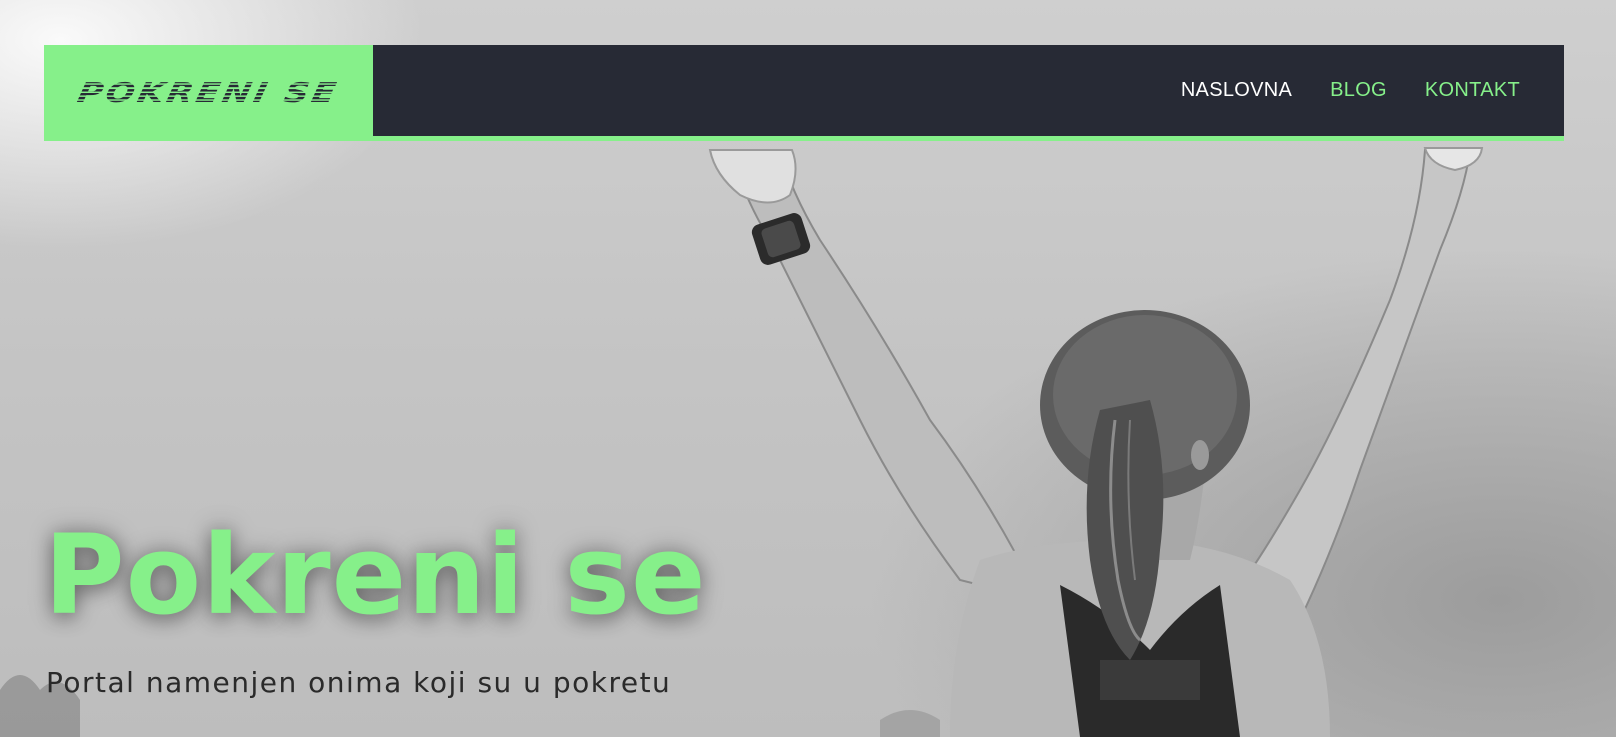  What do you see at coordinates (804, 93) in the screenshot?
I see `site-header: POKRENI SE NASLOVNA BLOG KONTAKT` at bounding box center [804, 93].